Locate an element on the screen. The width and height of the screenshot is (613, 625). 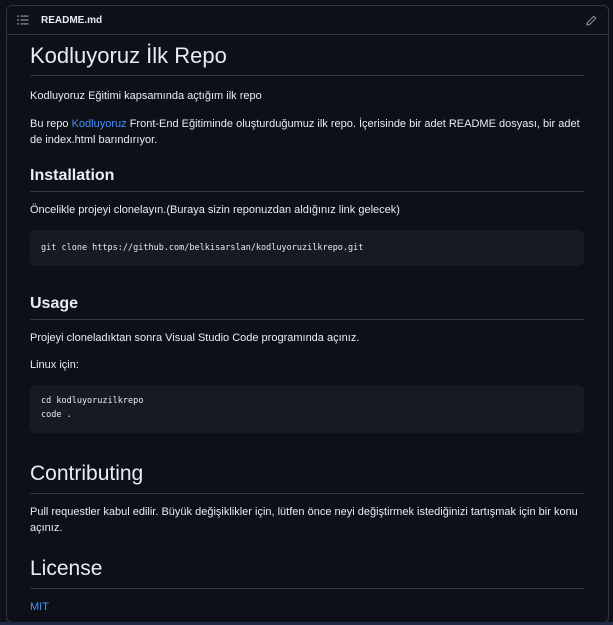
mit-license-link: MIT is located at coordinates (39, 607).